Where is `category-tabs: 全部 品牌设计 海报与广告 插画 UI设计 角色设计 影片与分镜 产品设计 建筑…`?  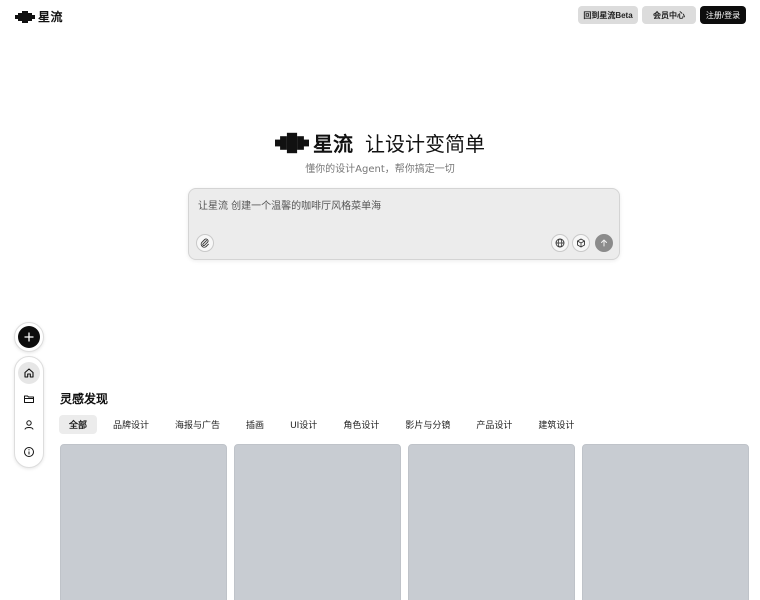 category-tabs: 全部 品牌设计 海报与广告 插画 UI设计 角色设计 影片与分镜 产品设计 建筑… is located at coordinates (324, 424).